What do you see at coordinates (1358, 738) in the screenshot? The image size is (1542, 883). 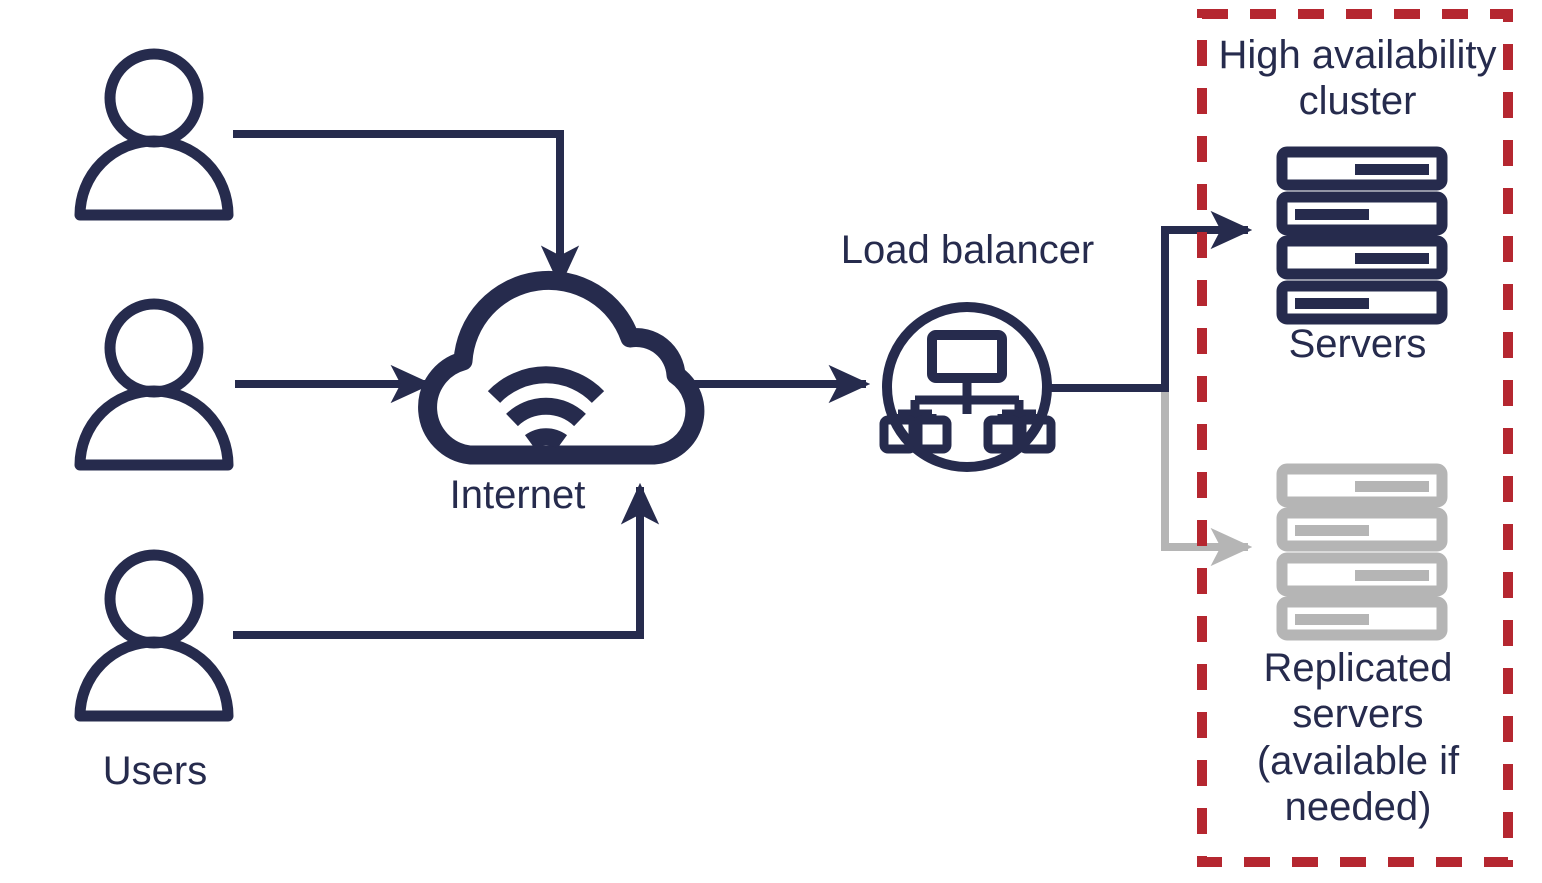 I see `replicated-servers-label: Replicated servers (available if needed)` at bounding box center [1358, 738].